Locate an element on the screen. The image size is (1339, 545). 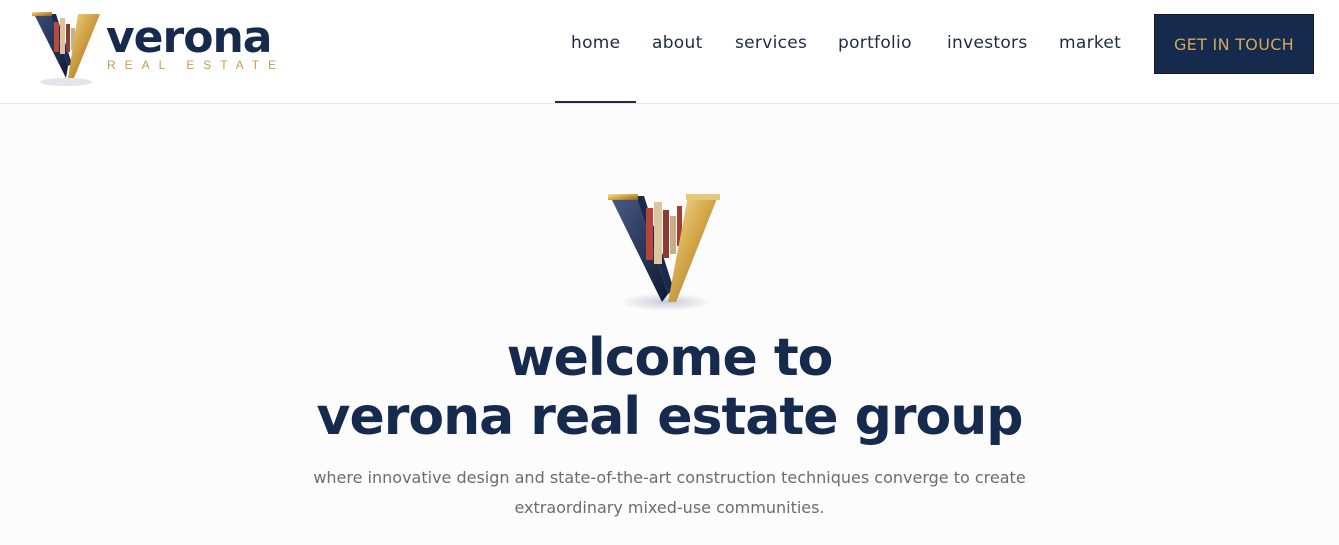
hero-title-line2: verona real estate group is located at coordinates (670, 417).